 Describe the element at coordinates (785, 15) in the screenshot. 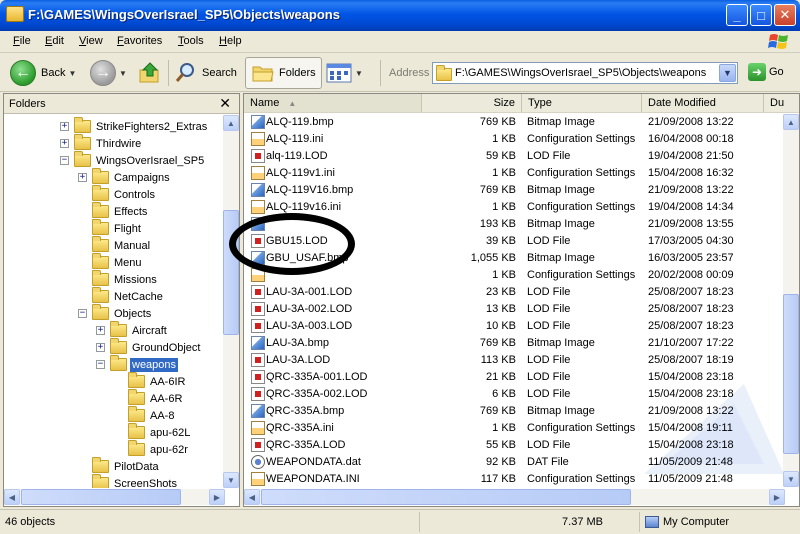

I see `close-button: ✕` at that location.